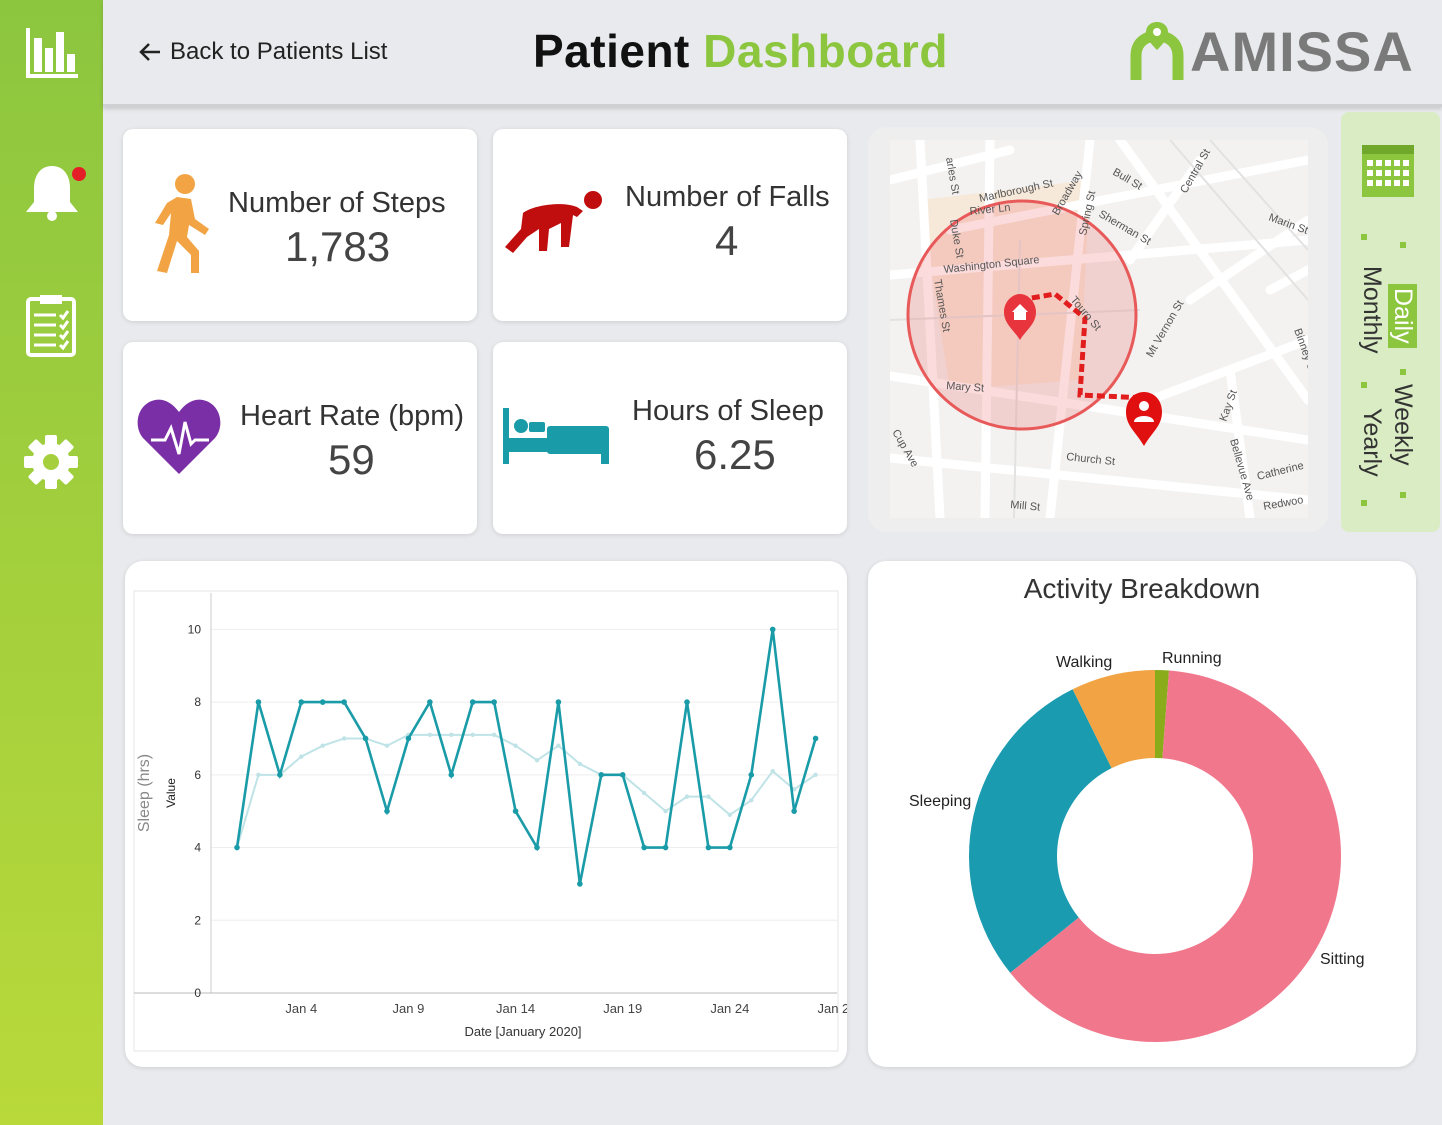 The image size is (1442, 1125). Describe the element at coordinates (553, 222) in the screenshot. I see `fall-icon` at that location.